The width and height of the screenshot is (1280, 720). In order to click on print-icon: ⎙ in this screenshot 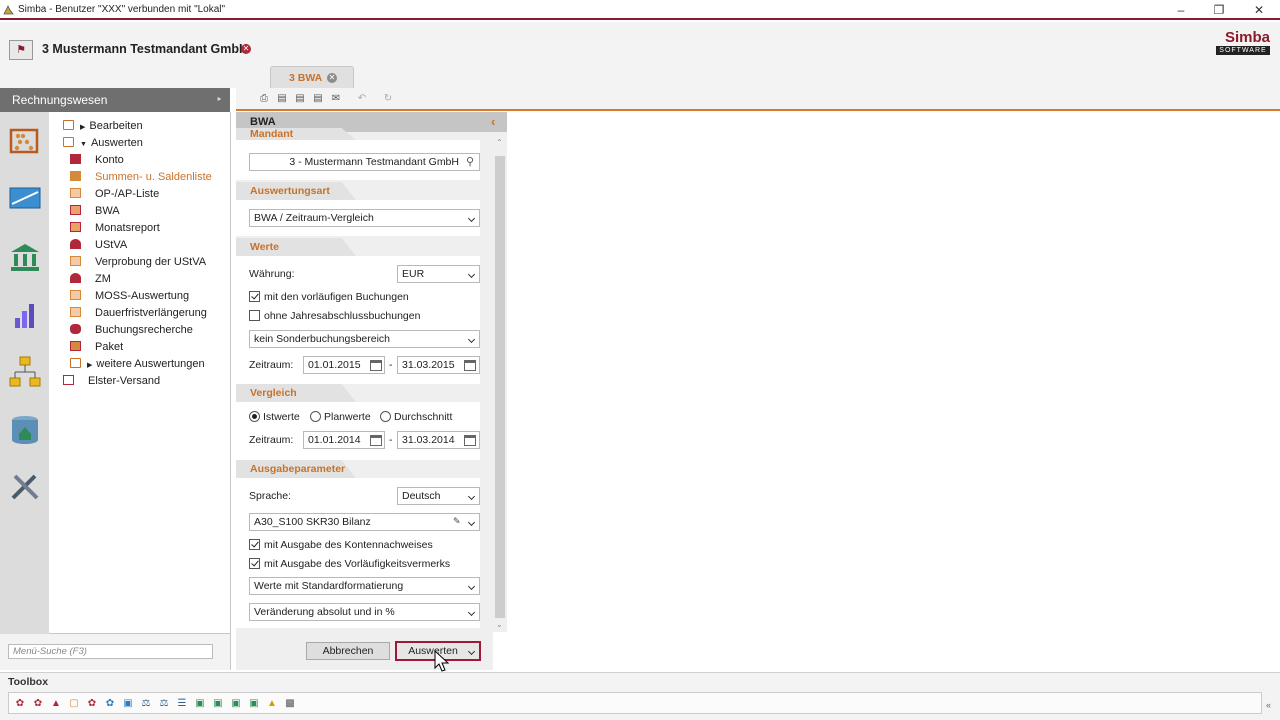, I will do `click(264, 99)`.